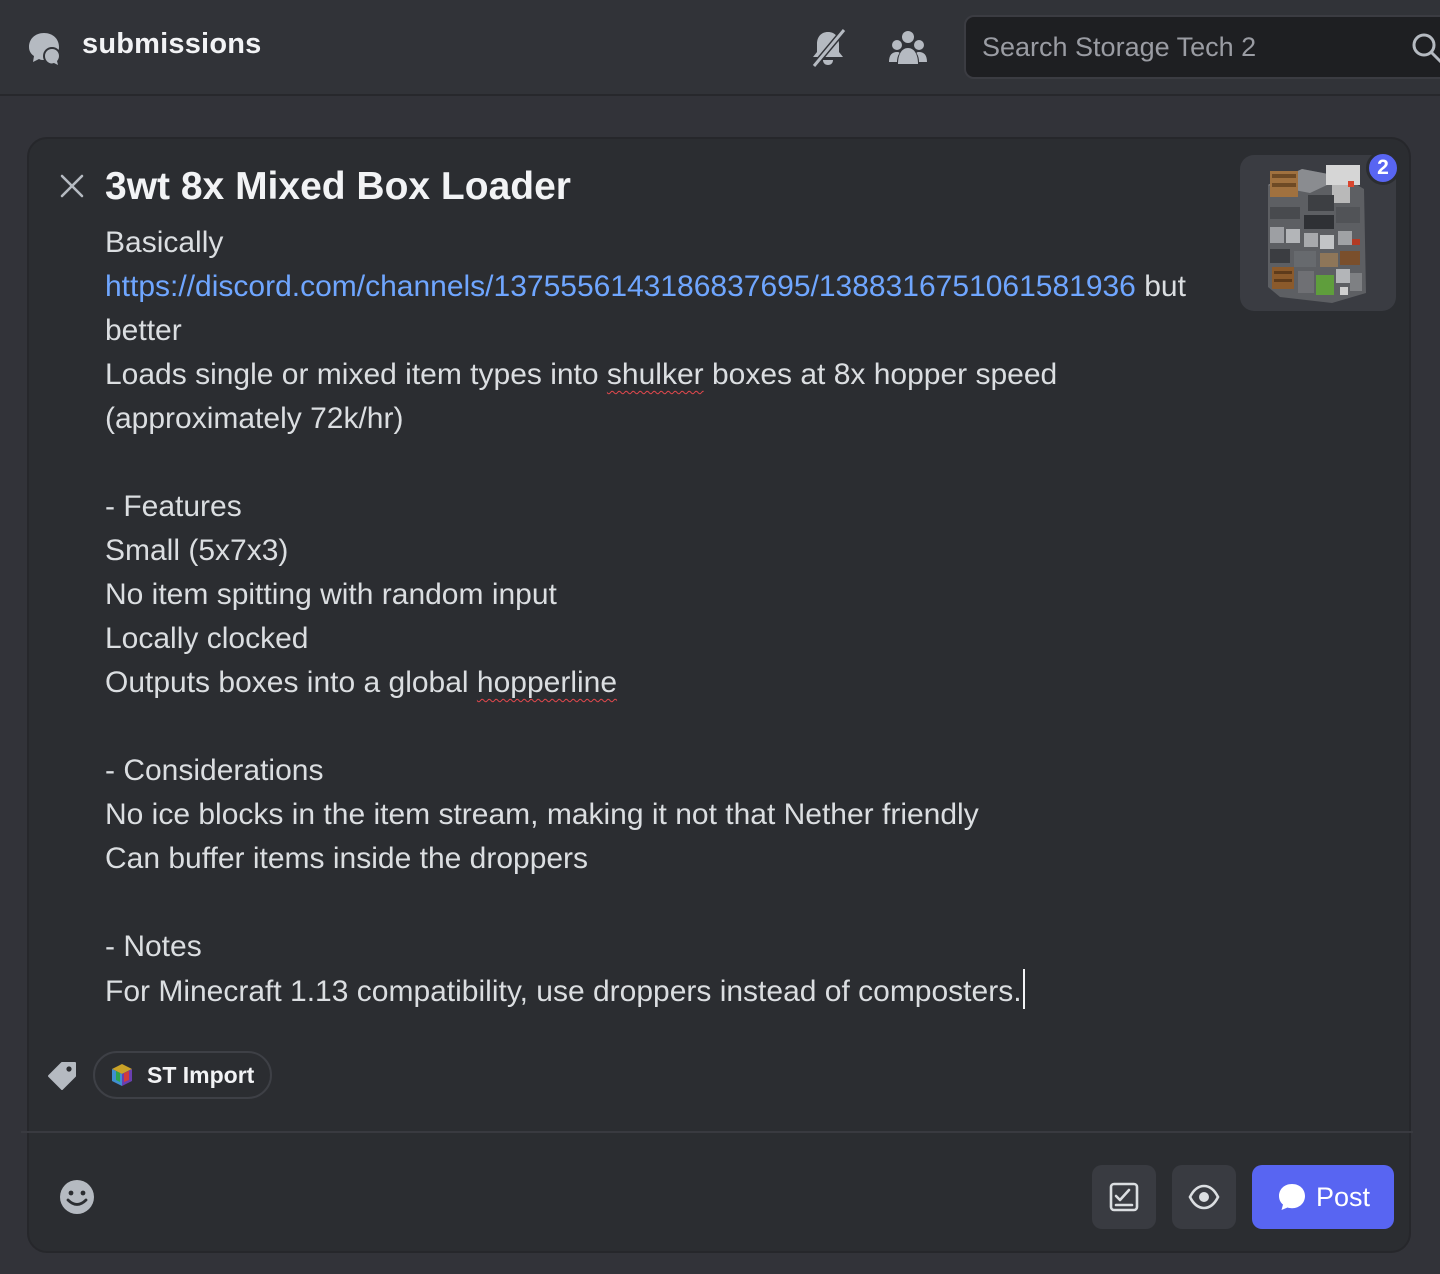 The height and width of the screenshot is (1274, 1440). Describe the element at coordinates (77, 1197) in the screenshot. I see `emoji-icon` at that location.